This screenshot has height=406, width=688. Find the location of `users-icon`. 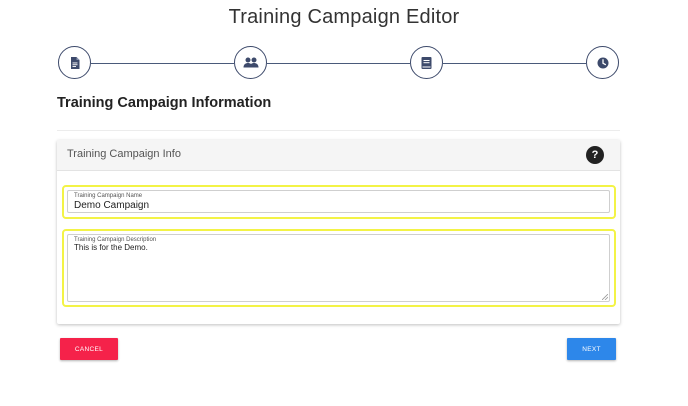

users-icon is located at coordinates (251, 62).